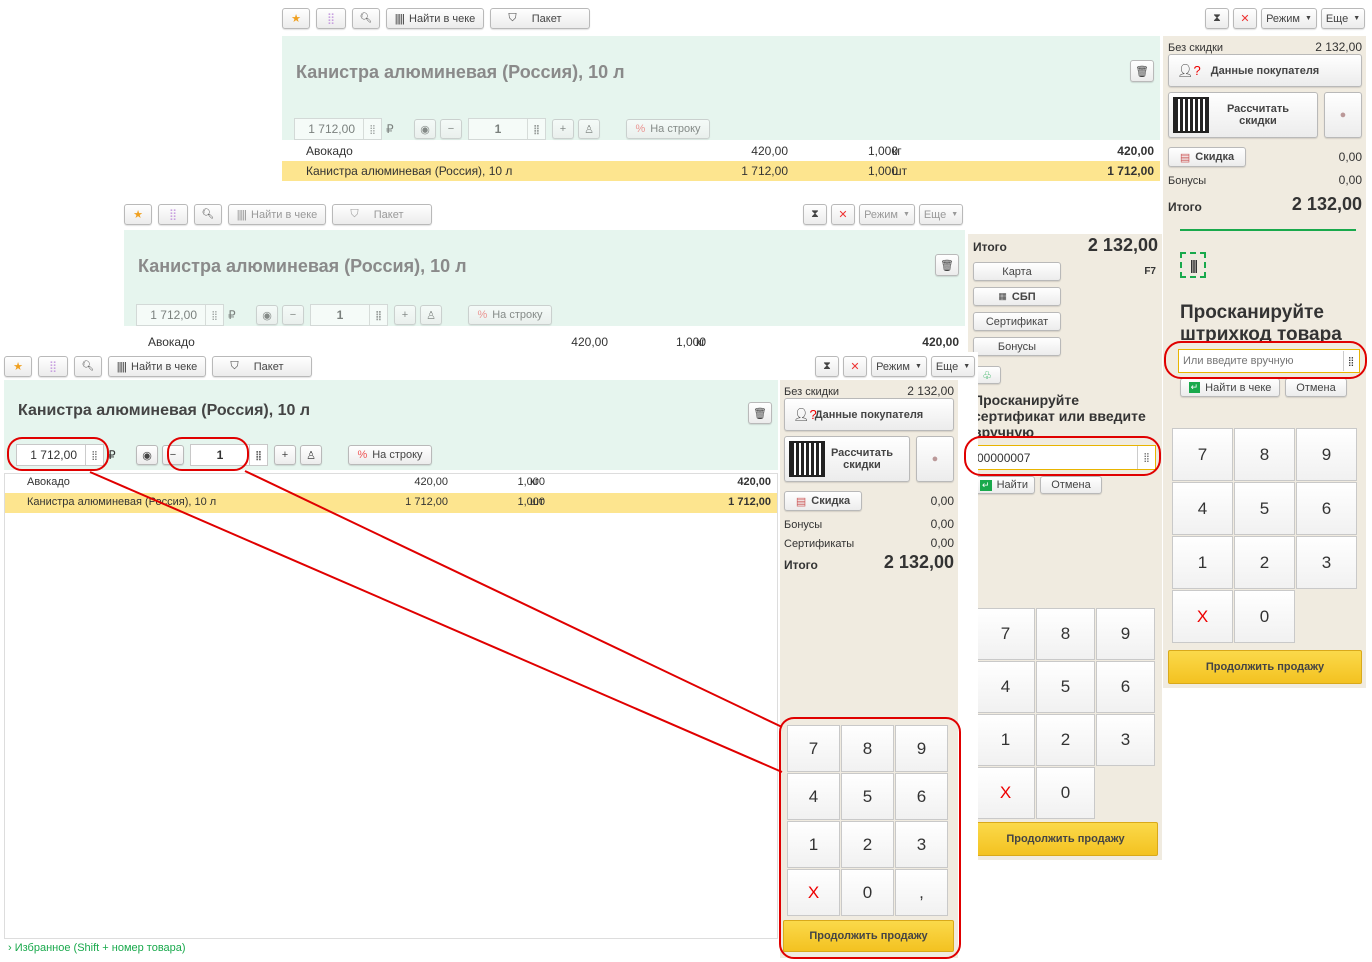  What do you see at coordinates (1071, 485) in the screenshot?
I see `cancel-certificate-button: Отмена` at bounding box center [1071, 485].